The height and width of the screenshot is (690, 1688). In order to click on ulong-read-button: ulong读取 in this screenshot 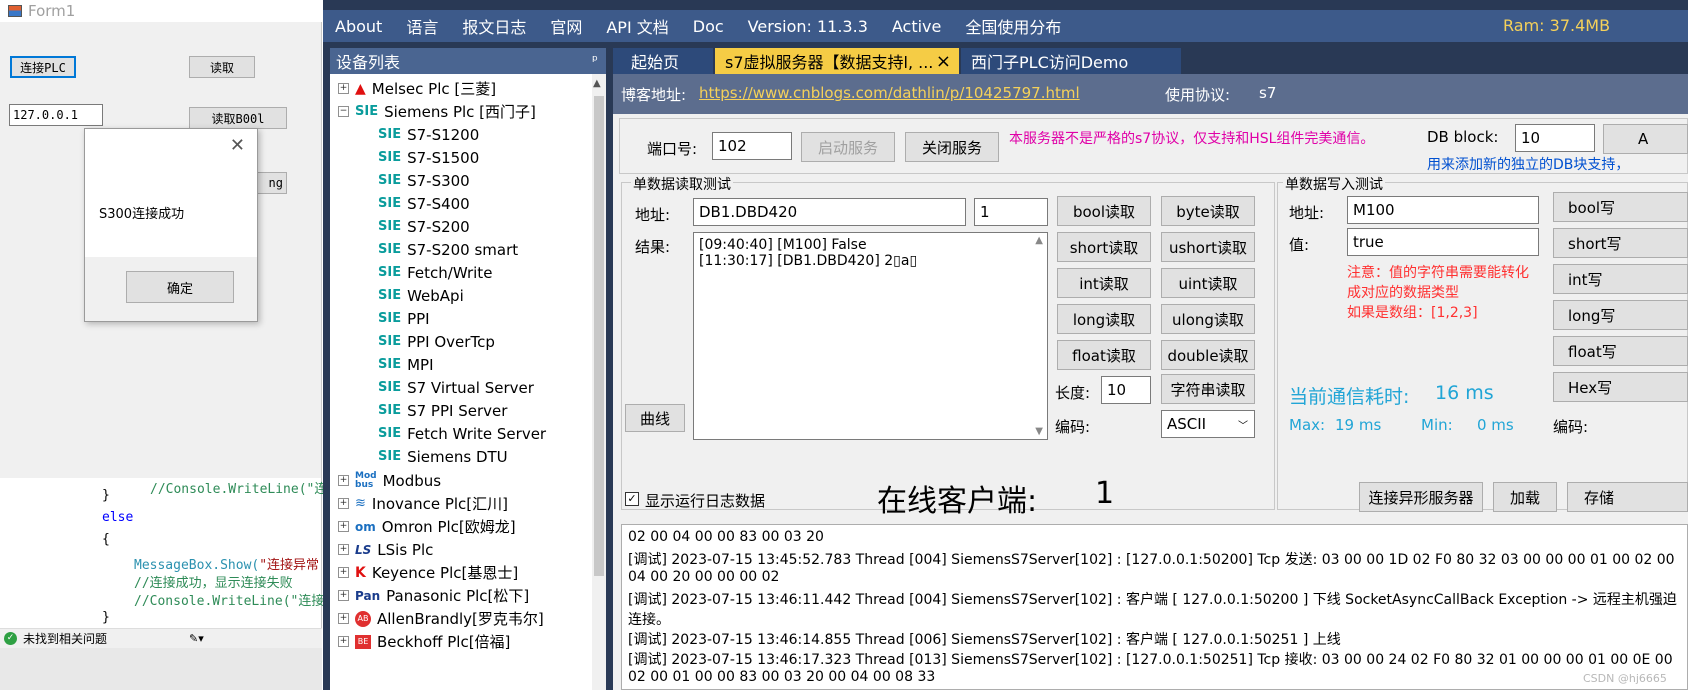, I will do `click(1208, 319)`.